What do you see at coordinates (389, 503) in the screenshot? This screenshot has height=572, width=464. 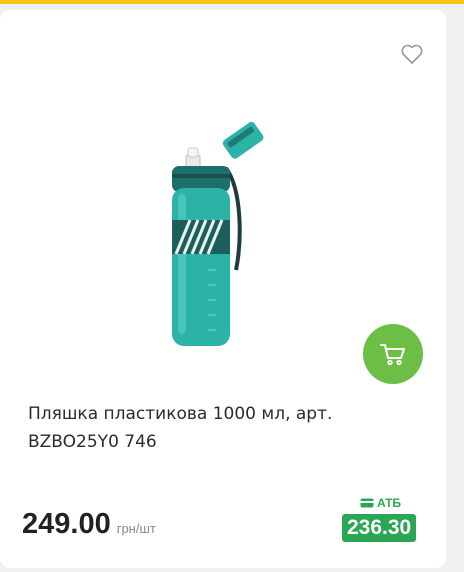 I see `atb-label-text: АТБ` at bounding box center [389, 503].